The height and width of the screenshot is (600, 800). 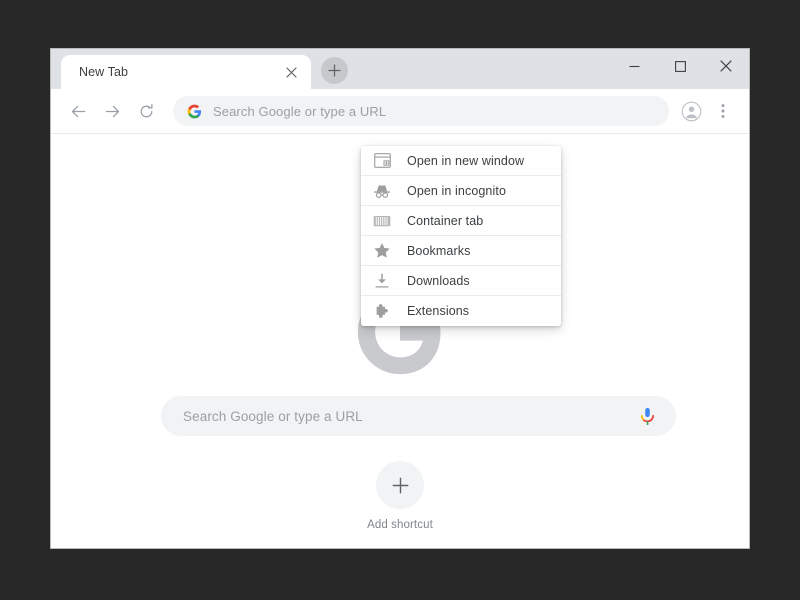 I want to click on back-button, so click(x=78, y=111).